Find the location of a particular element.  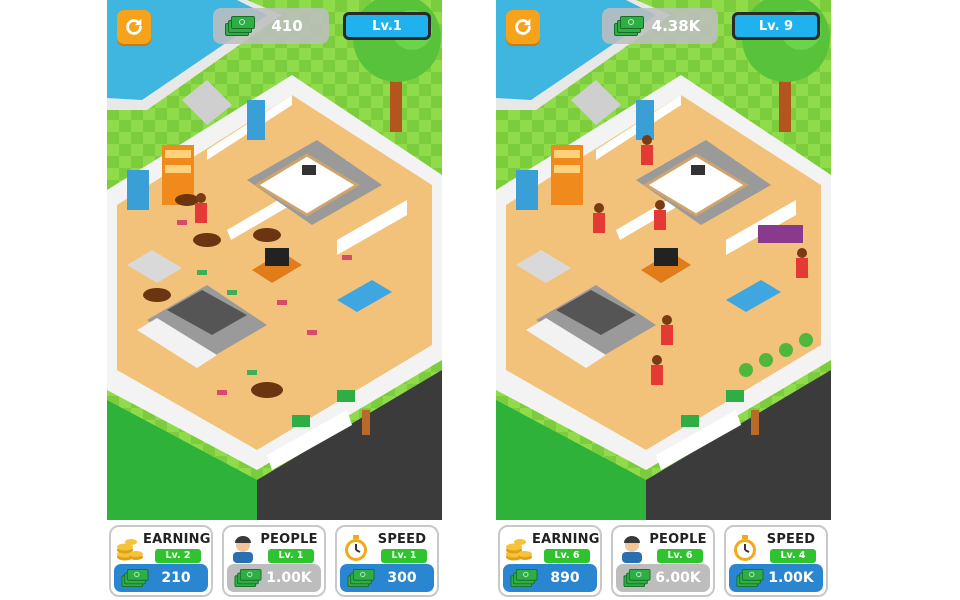

level-indicator: Lv.1 is located at coordinates (387, 26).